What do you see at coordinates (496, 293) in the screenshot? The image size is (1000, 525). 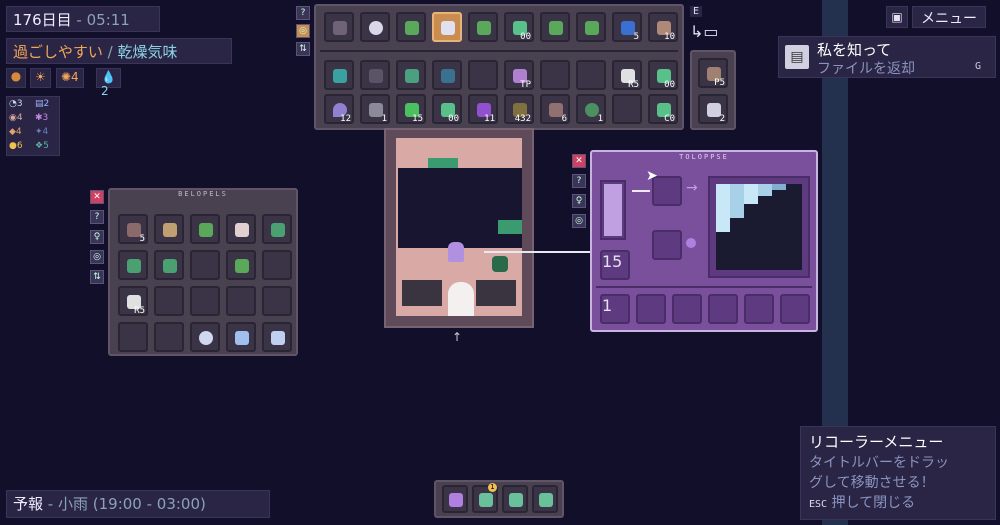 I see `room-barrels` at bounding box center [496, 293].